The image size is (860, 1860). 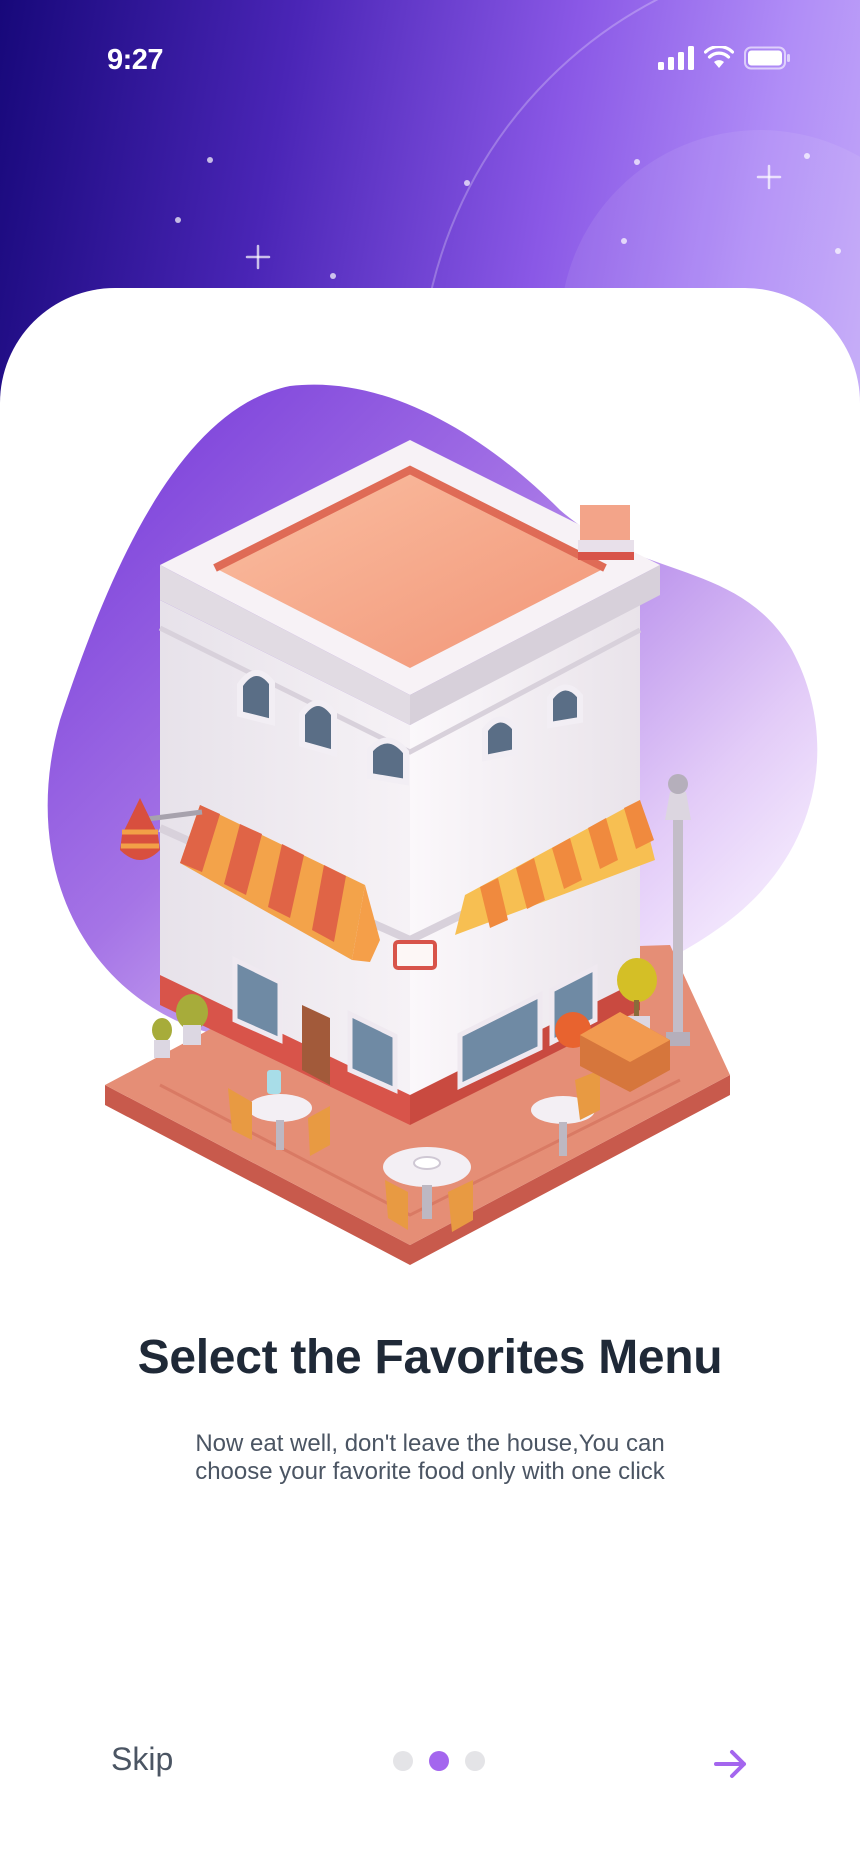 I want to click on status-icons, so click(x=724, y=60).